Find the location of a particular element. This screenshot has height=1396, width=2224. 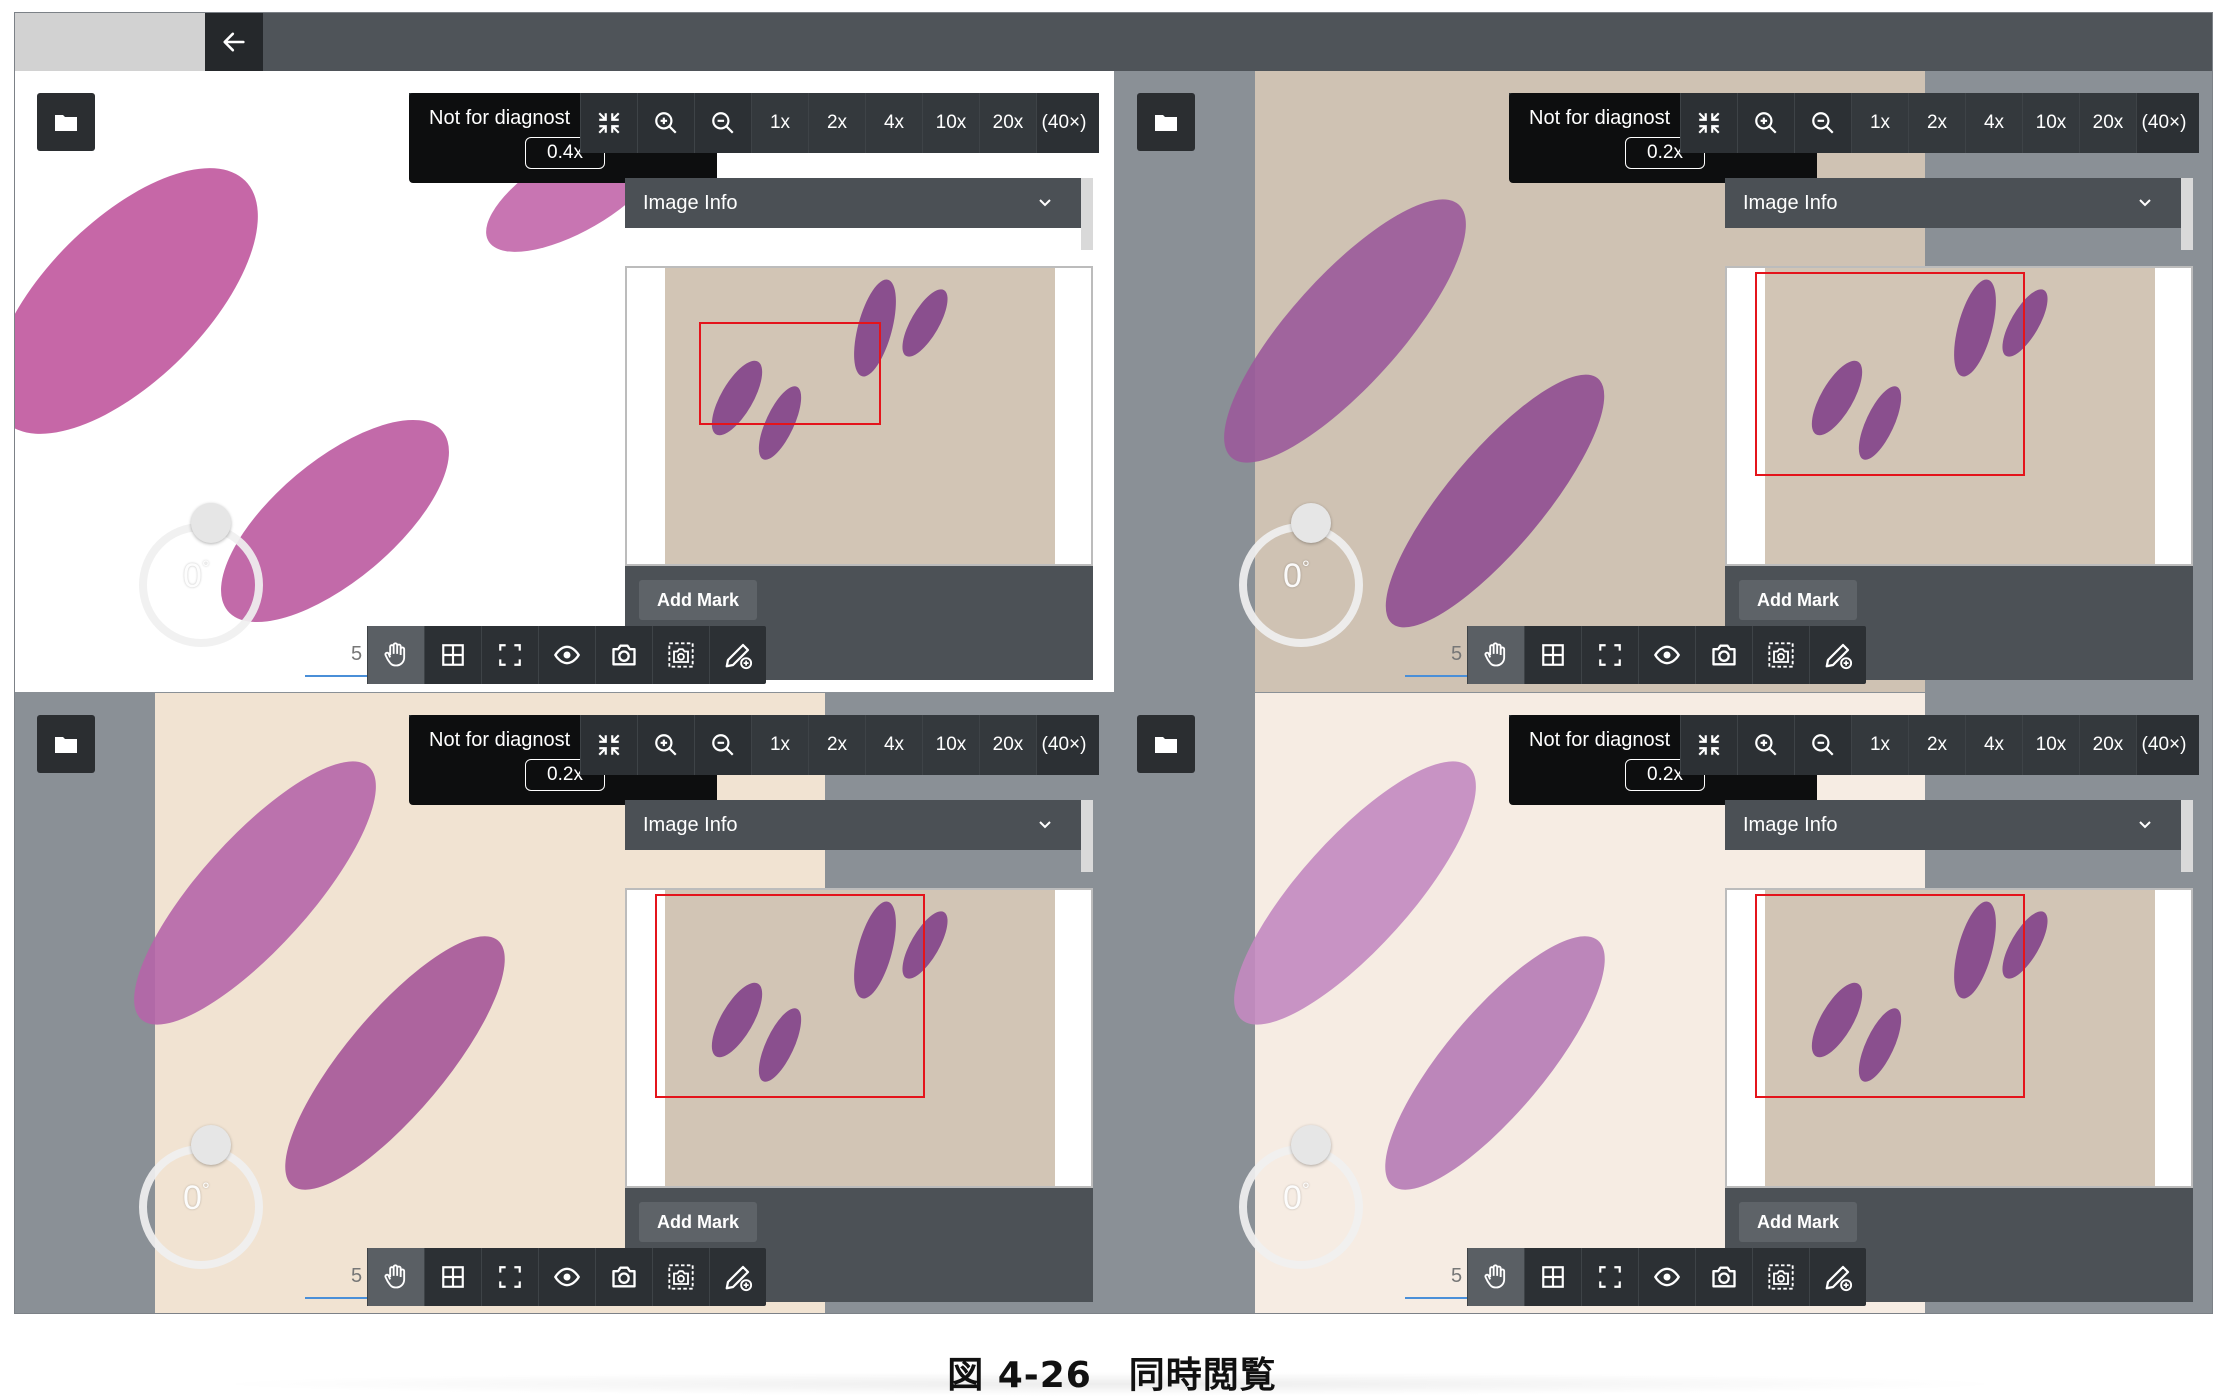

back-button is located at coordinates (234, 42).